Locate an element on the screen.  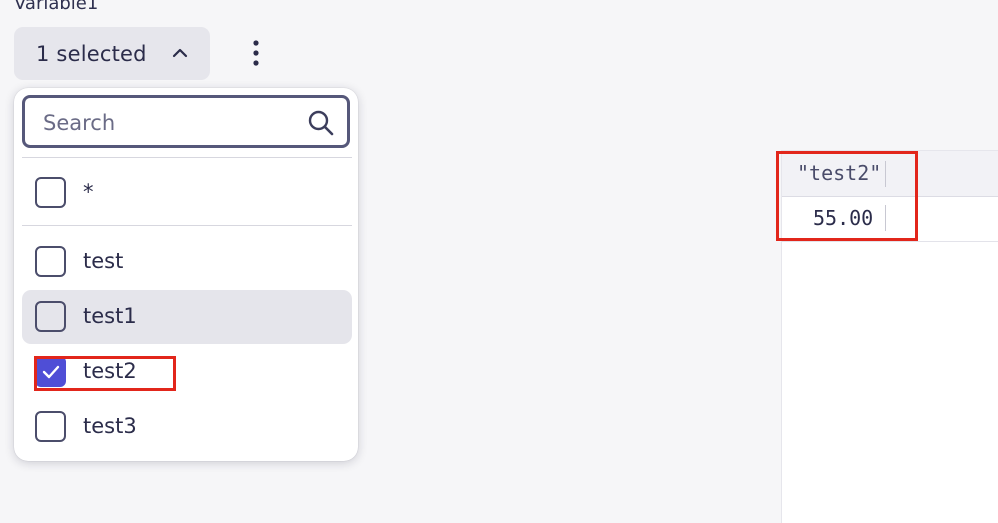
search-icon is located at coordinates (321, 123).